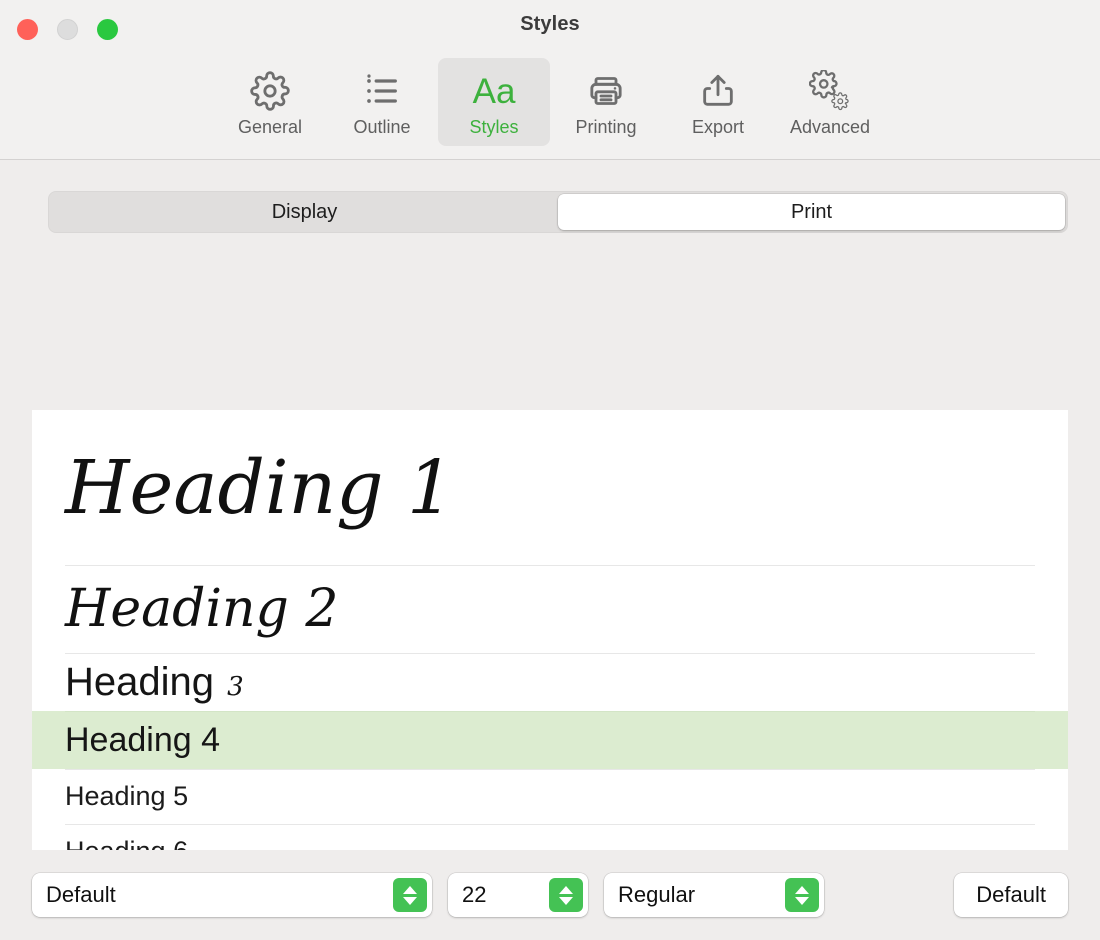 This screenshot has height=940, width=1100. What do you see at coordinates (474, 894) in the screenshot?
I see `font-size-value: 22` at bounding box center [474, 894].